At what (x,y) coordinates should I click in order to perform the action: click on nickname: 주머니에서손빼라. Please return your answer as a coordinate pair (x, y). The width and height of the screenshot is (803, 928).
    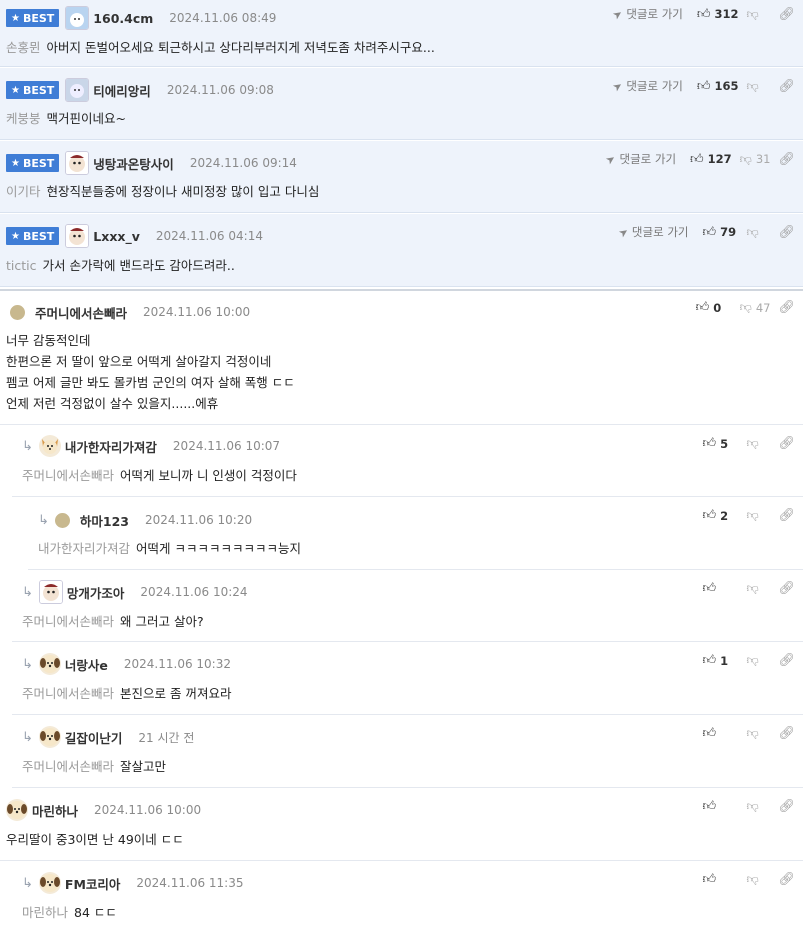
    Looking at the image, I should click on (81, 312).